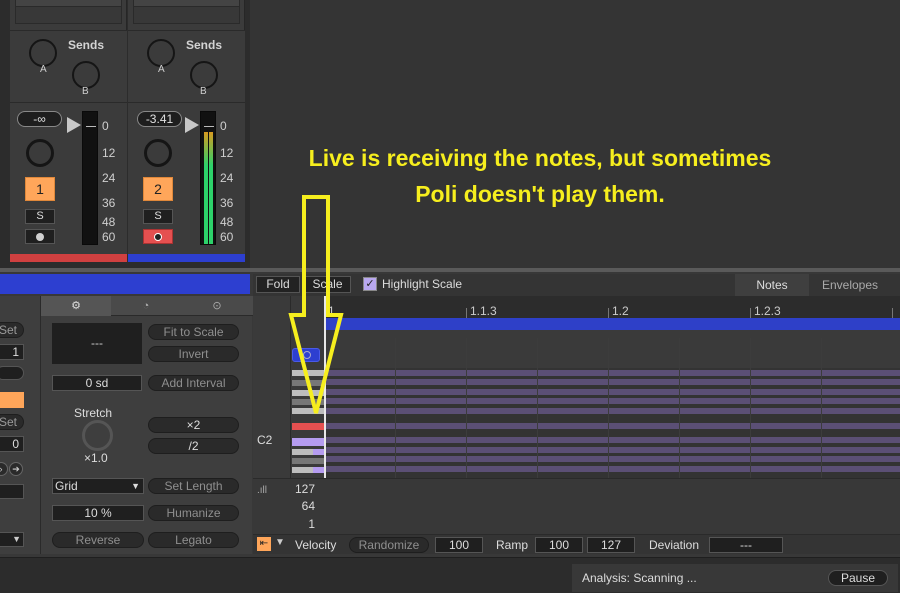 This screenshot has height=593, width=900. I want to click on set-button-1: Set, so click(12, 330).